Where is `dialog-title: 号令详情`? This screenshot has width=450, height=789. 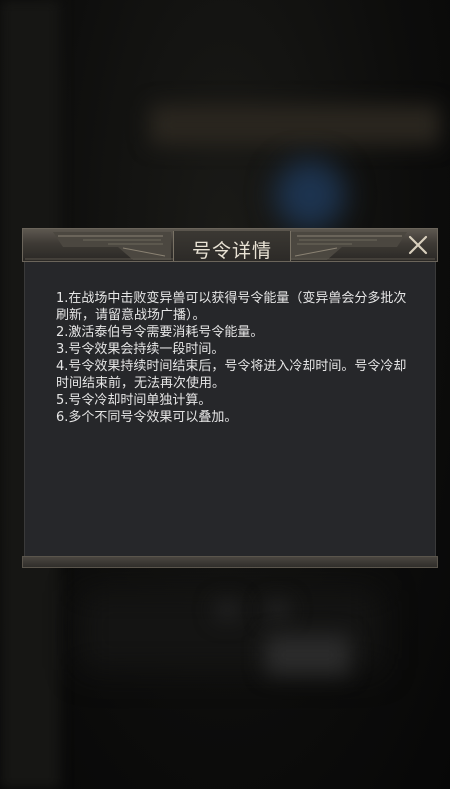 dialog-title: 号令详情 is located at coordinates (231, 251).